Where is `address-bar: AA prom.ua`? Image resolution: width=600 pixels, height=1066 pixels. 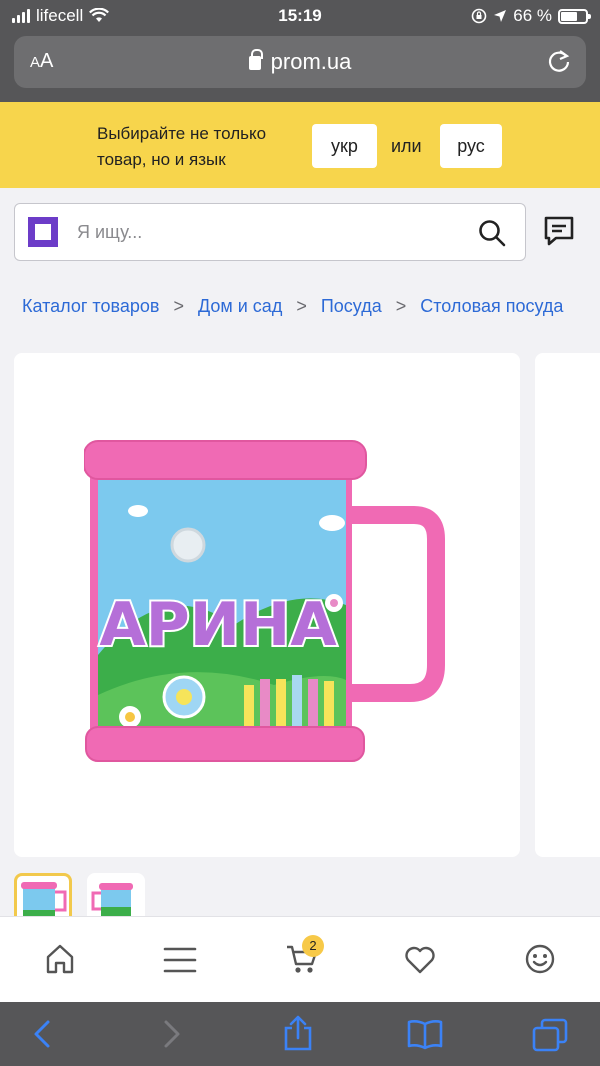 address-bar: AA prom.ua is located at coordinates (300, 62).